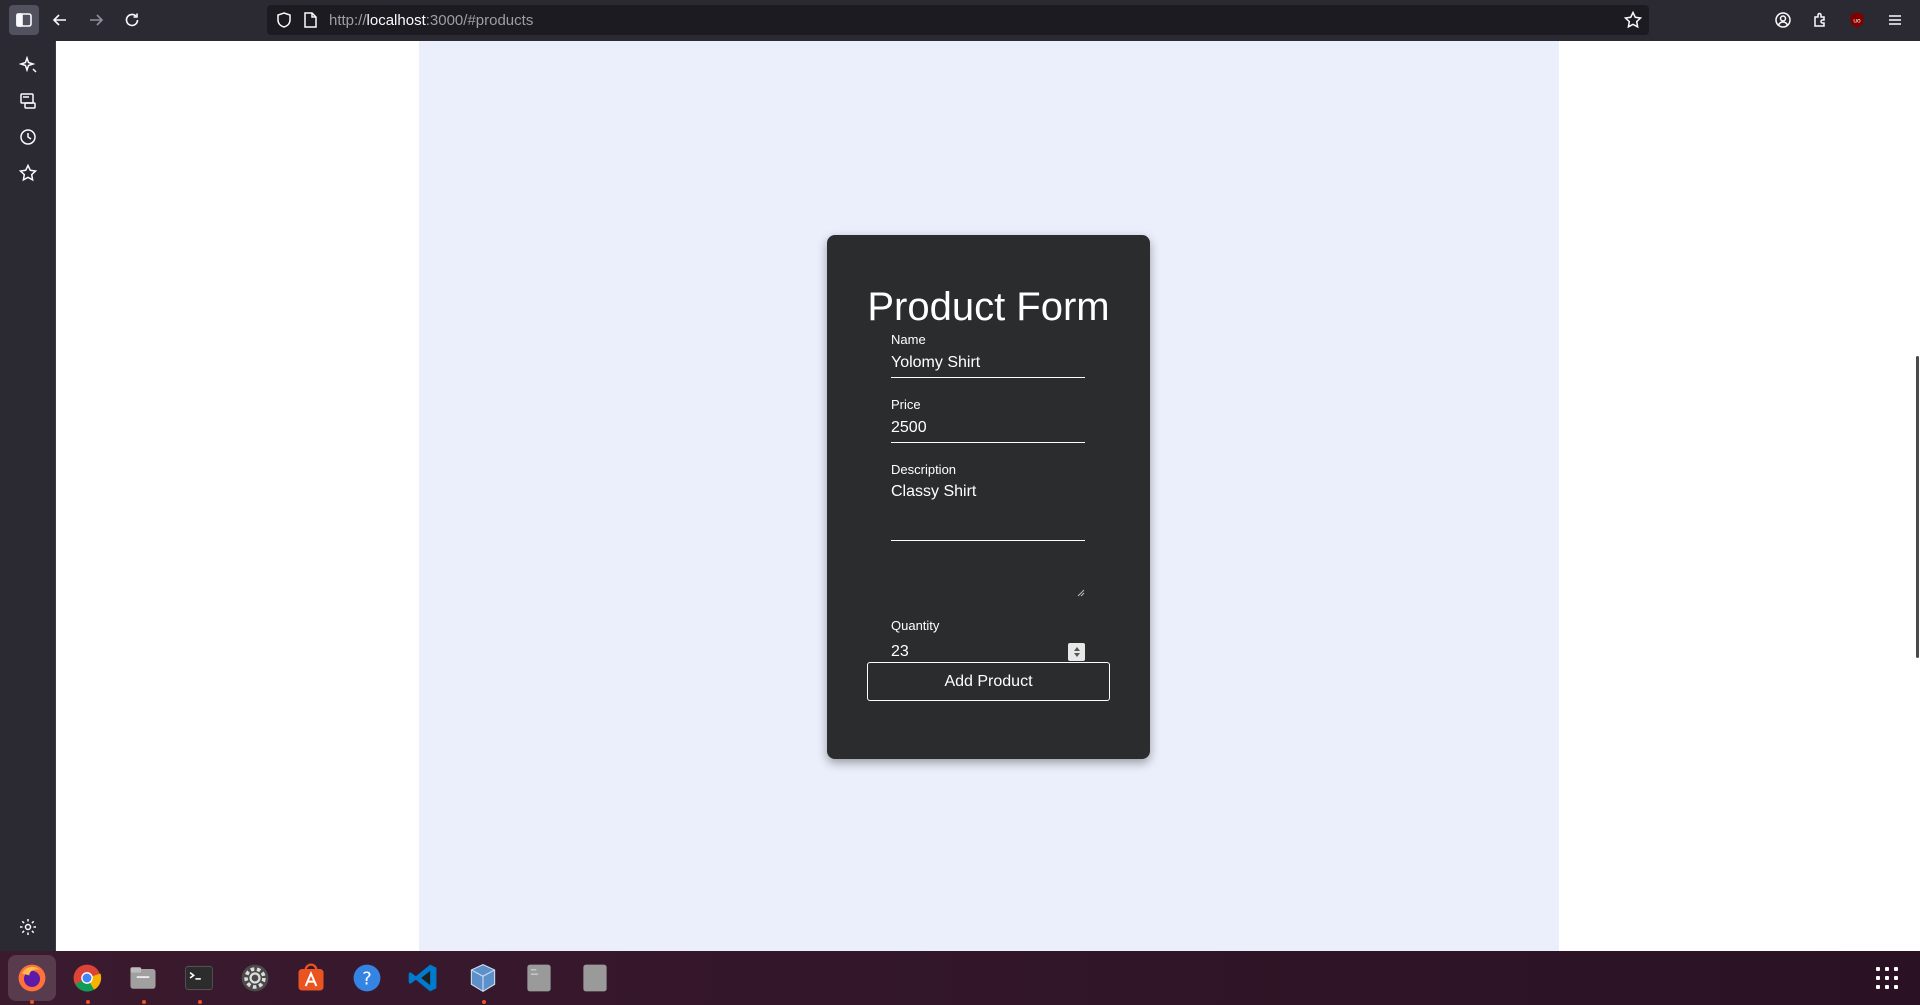 The height and width of the screenshot is (1005, 1920). Describe the element at coordinates (908, 339) in the screenshot. I see `name-label: Name` at that location.